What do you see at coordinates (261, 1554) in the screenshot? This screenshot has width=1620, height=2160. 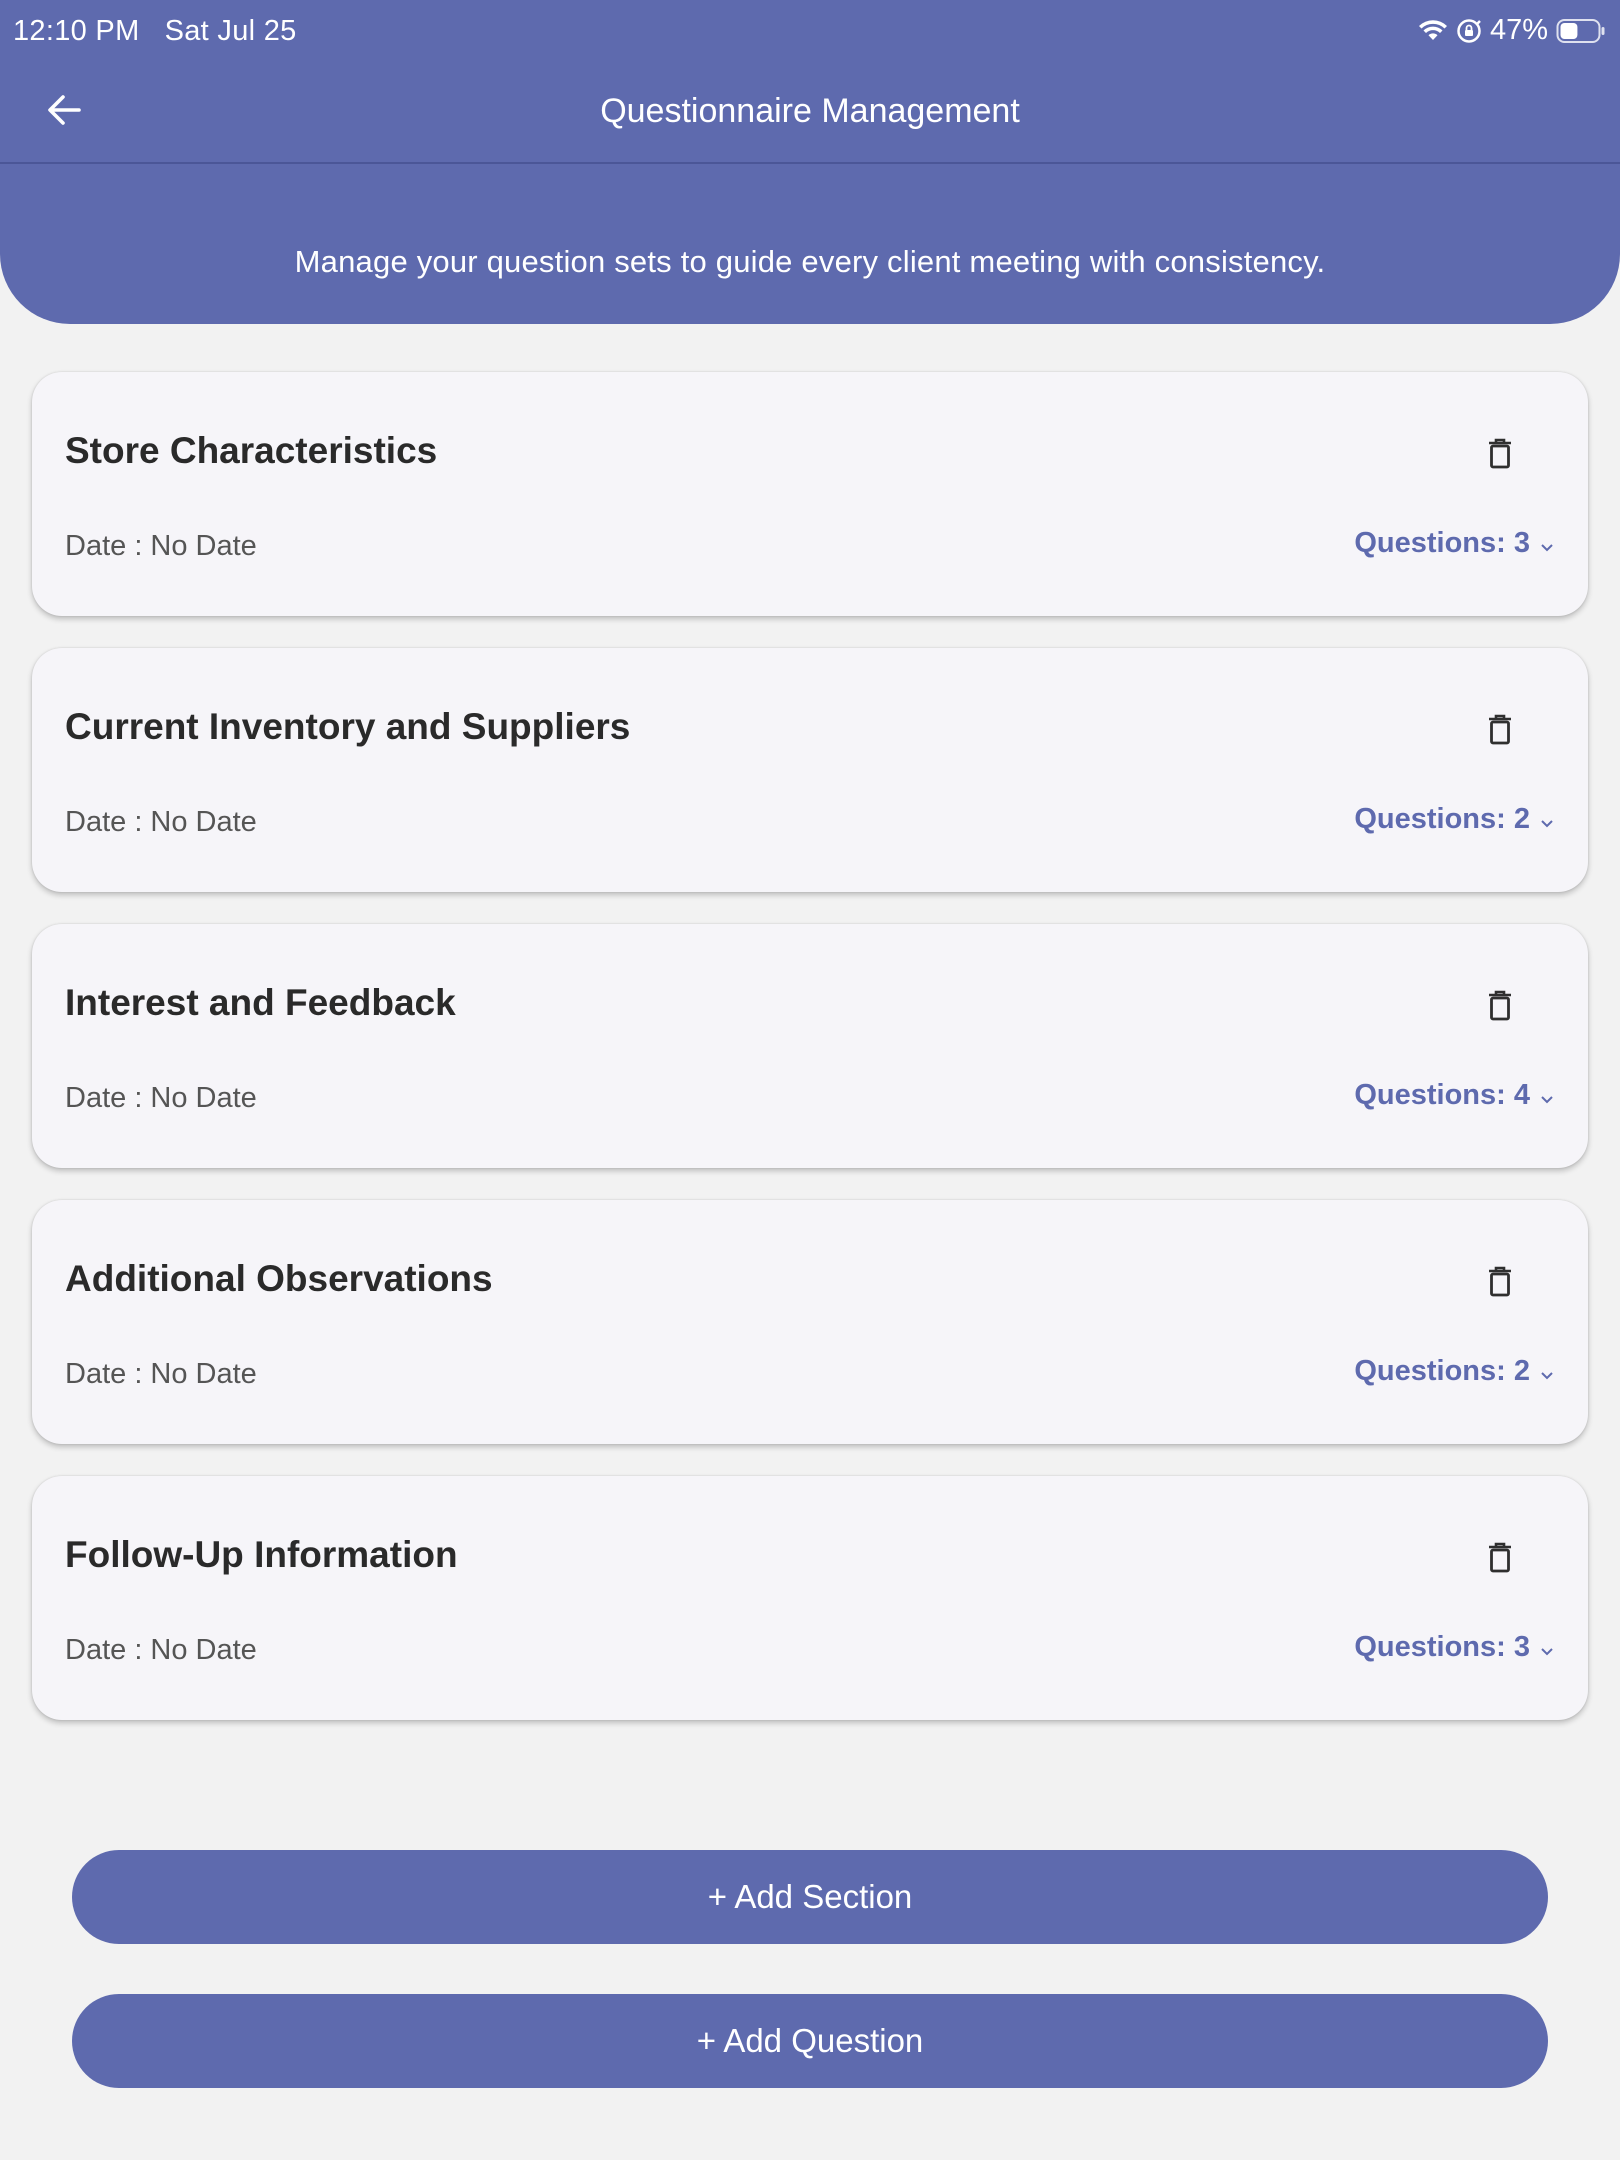 I see `section-title: Follow-Up Information` at bounding box center [261, 1554].